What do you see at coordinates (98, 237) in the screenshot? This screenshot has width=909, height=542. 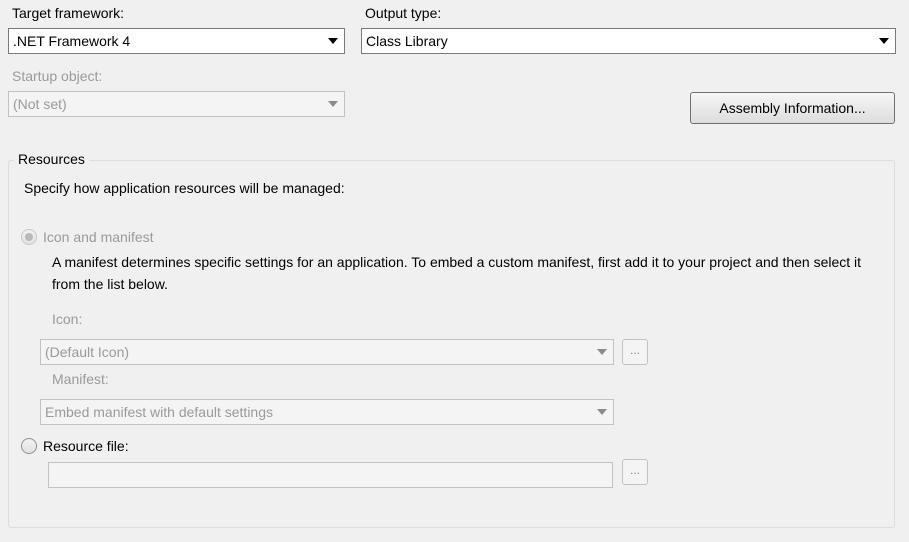 I see `icon-and-manifest-label: Icon and manifest` at bounding box center [98, 237].